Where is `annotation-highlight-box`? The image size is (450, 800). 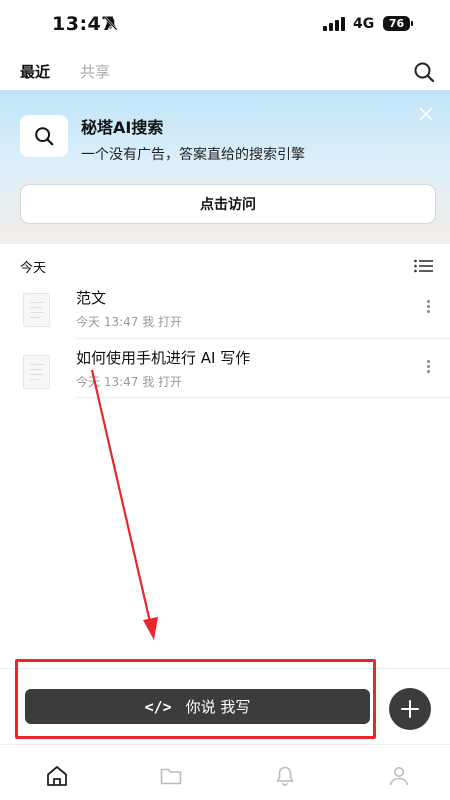
annotation-highlight-box is located at coordinates (195, 699).